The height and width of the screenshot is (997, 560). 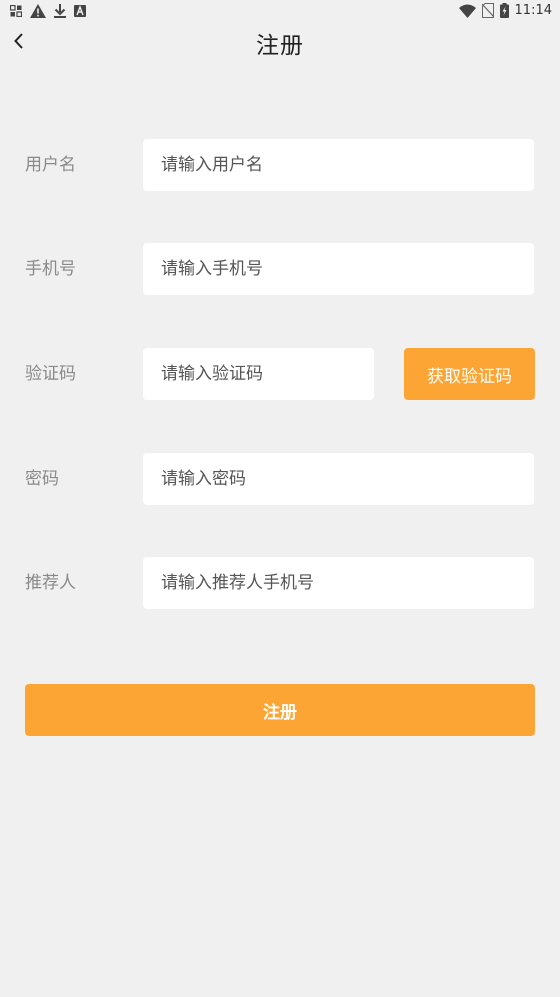 I want to click on register-button: 注册, so click(x=280, y=710).